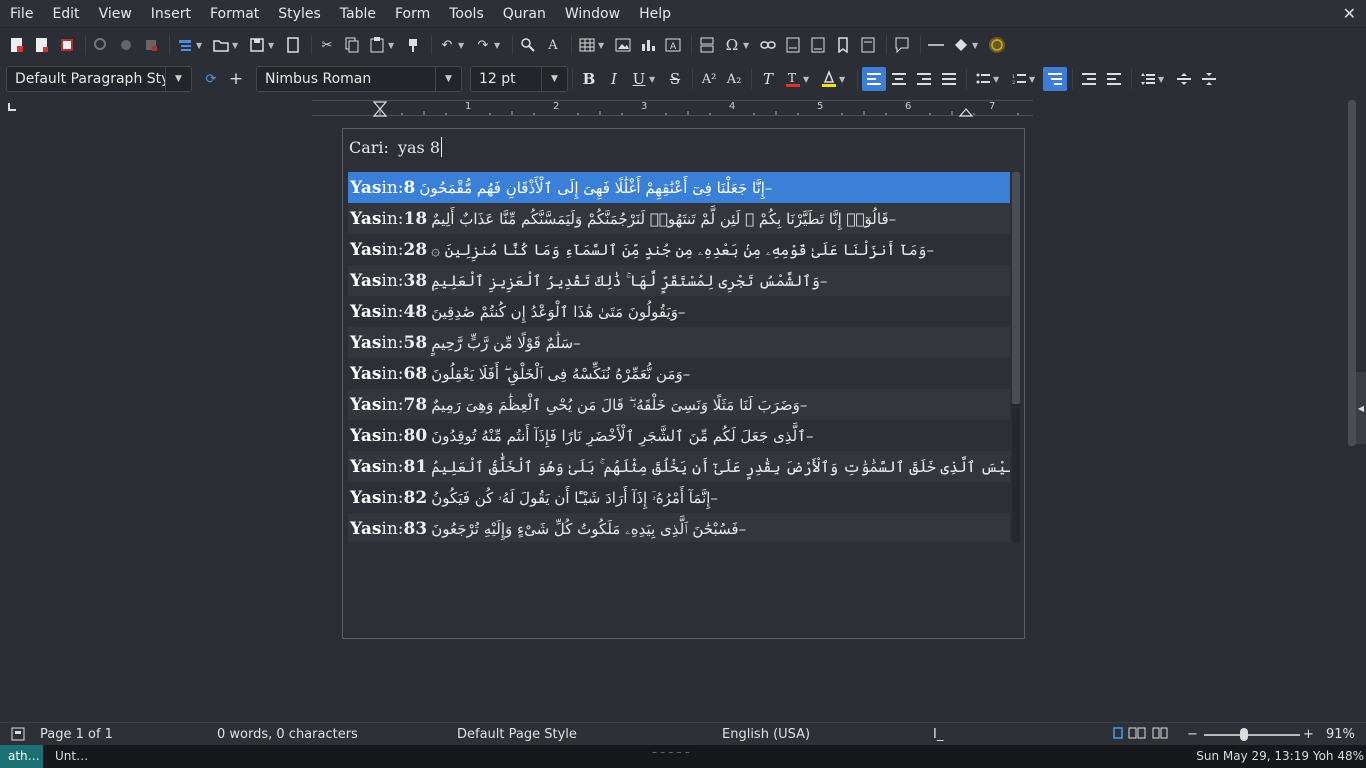 Image resolution: width=1366 pixels, height=768 pixels. Describe the element at coordinates (126, 45) in the screenshot. I see `settings-disabled-icon` at that location.